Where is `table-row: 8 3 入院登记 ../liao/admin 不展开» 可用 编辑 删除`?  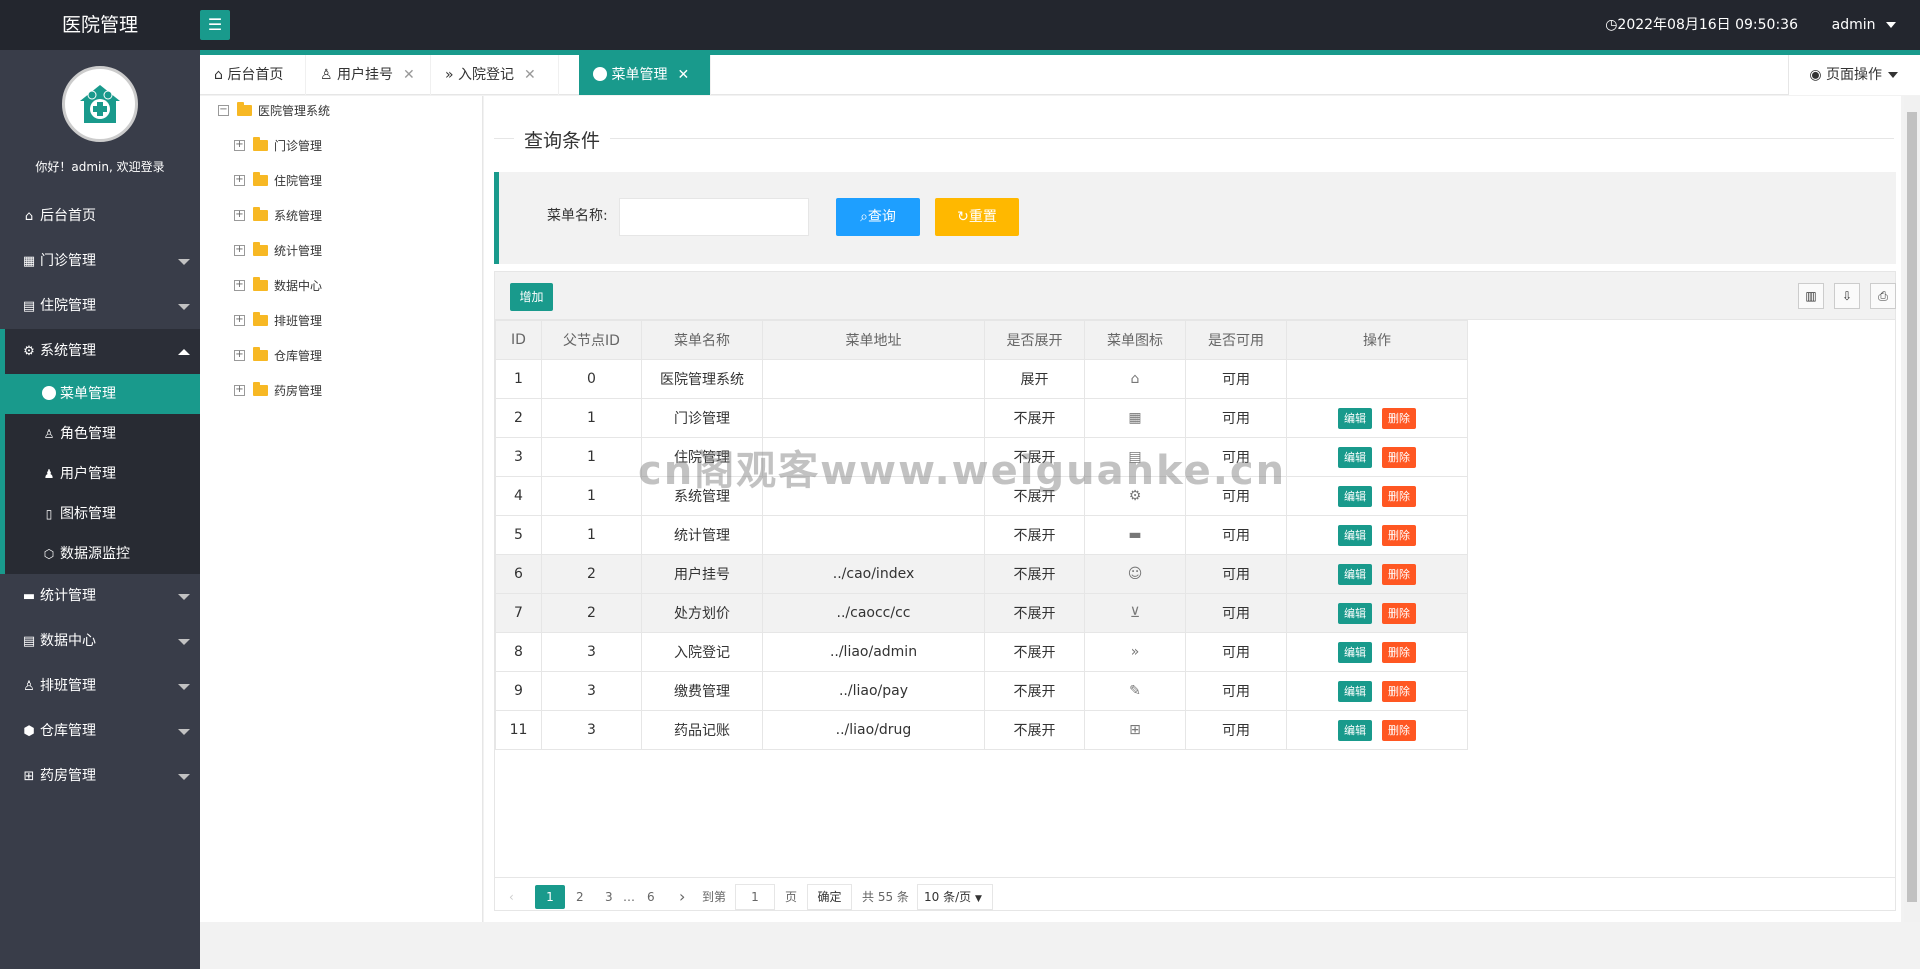 table-row: 8 3 入院登记 ../liao/admin 不展开» 可用 编辑 删除 is located at coordinates (981, 652).